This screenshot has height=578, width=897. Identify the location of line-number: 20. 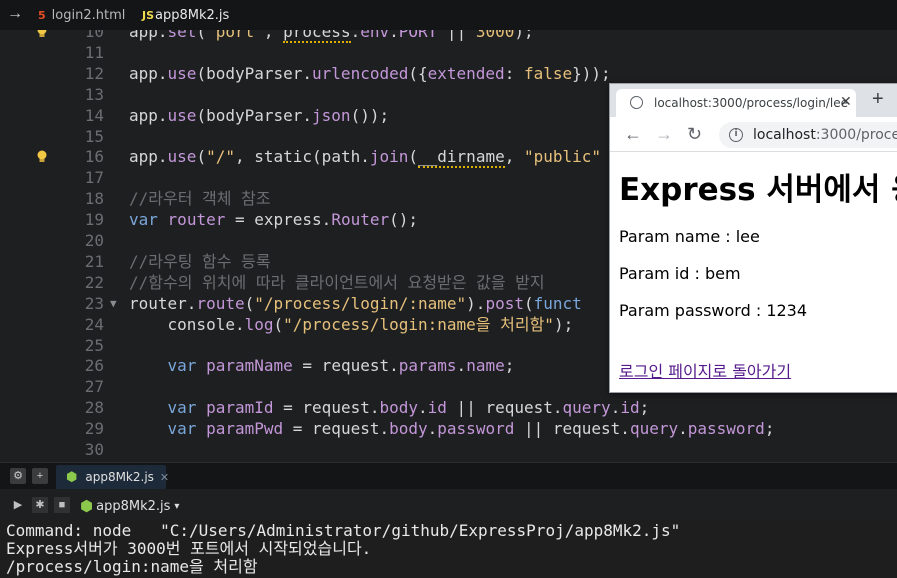
(94, 240).